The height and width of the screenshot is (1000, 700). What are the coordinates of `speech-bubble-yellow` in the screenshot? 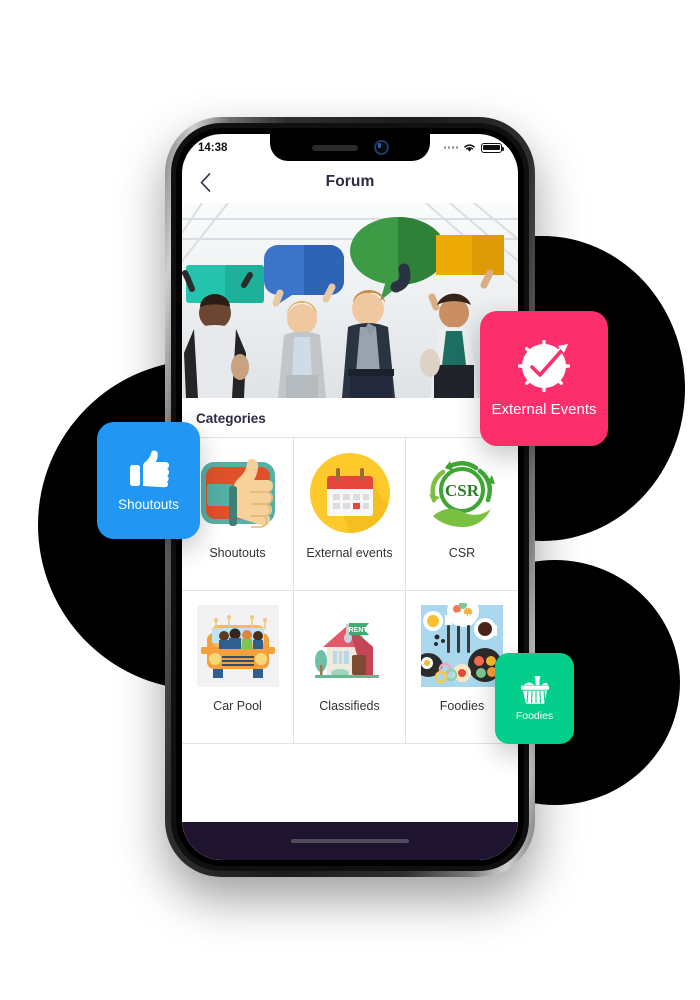 It's located at (470, 255).